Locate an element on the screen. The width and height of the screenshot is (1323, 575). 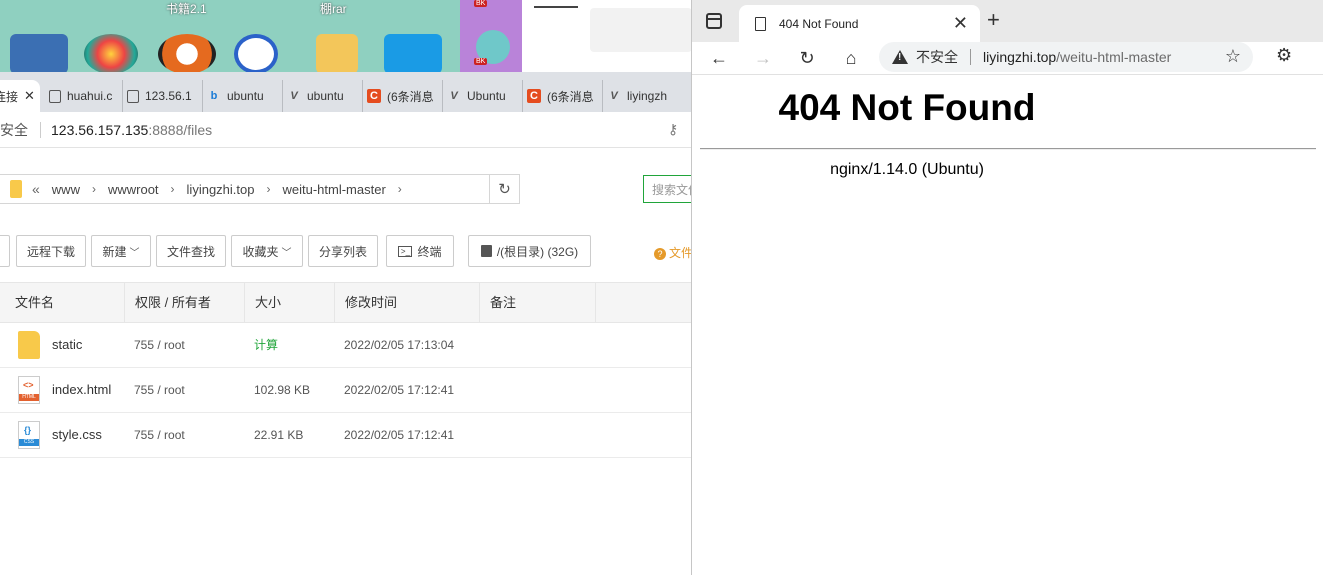
badge: BK is located at coordinates (481, 61).